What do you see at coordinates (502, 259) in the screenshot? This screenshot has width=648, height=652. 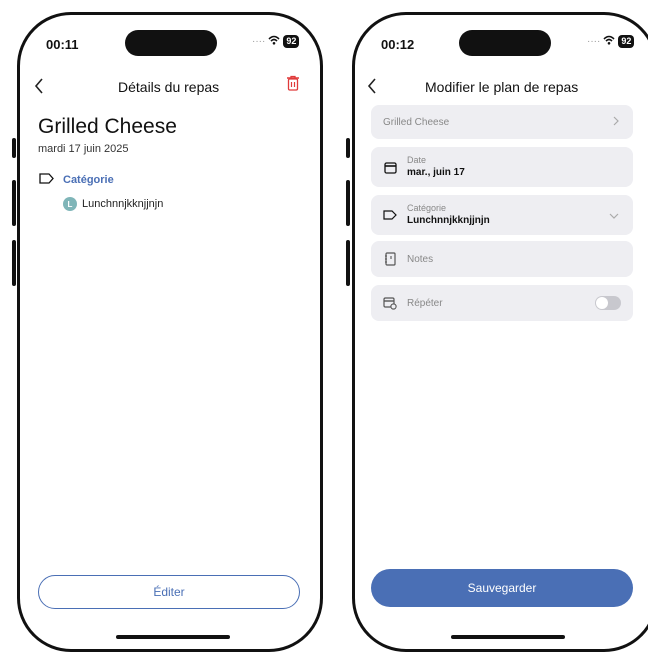 I see `notes-field: Notes` at bounding box center [502, 259].